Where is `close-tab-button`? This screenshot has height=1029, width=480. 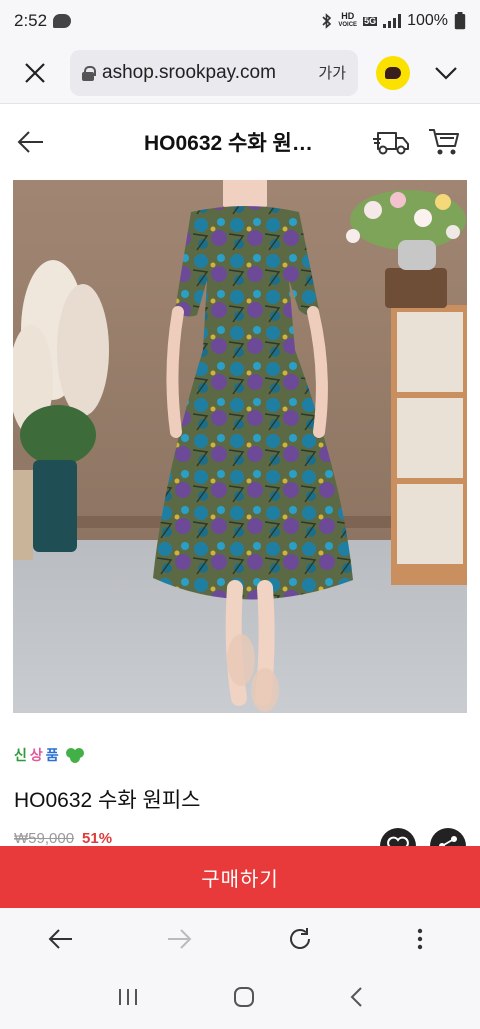
close-tab-button is located at coordinates (35, 73).